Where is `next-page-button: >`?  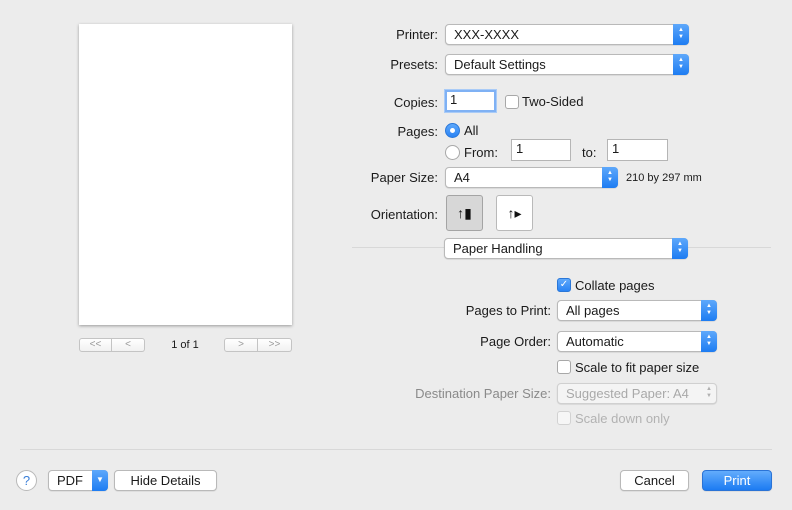 next-page-button: > is located at coordinates (241, 345).